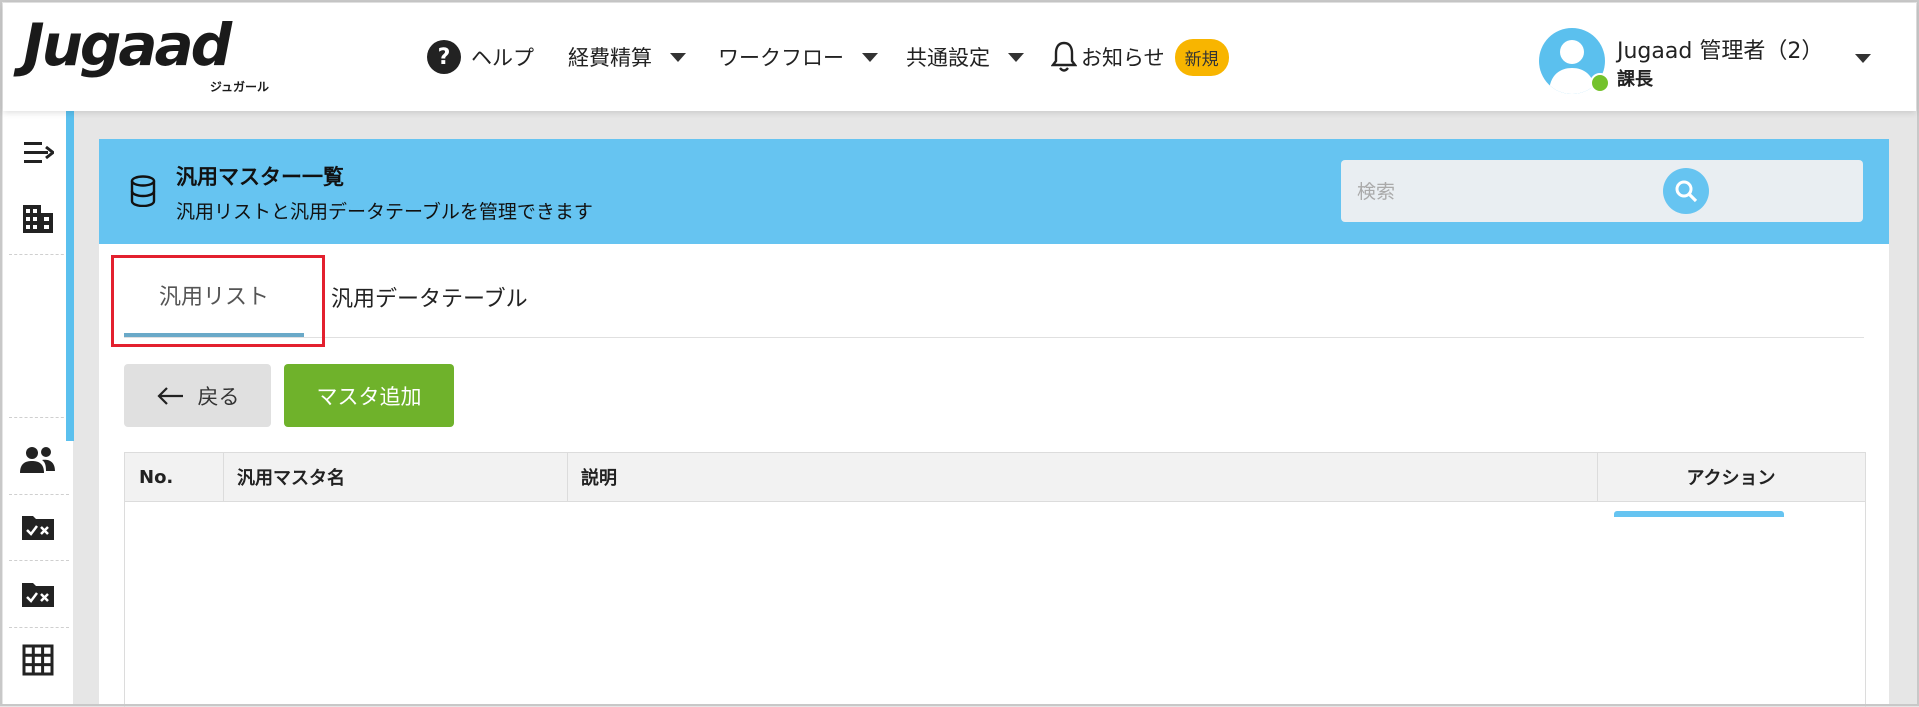  Describe the element at coordinates (384, 212) in the screenshot. I see `page-subtitle: 汎用リストと汎用データテーブルを管理できます` at that location.